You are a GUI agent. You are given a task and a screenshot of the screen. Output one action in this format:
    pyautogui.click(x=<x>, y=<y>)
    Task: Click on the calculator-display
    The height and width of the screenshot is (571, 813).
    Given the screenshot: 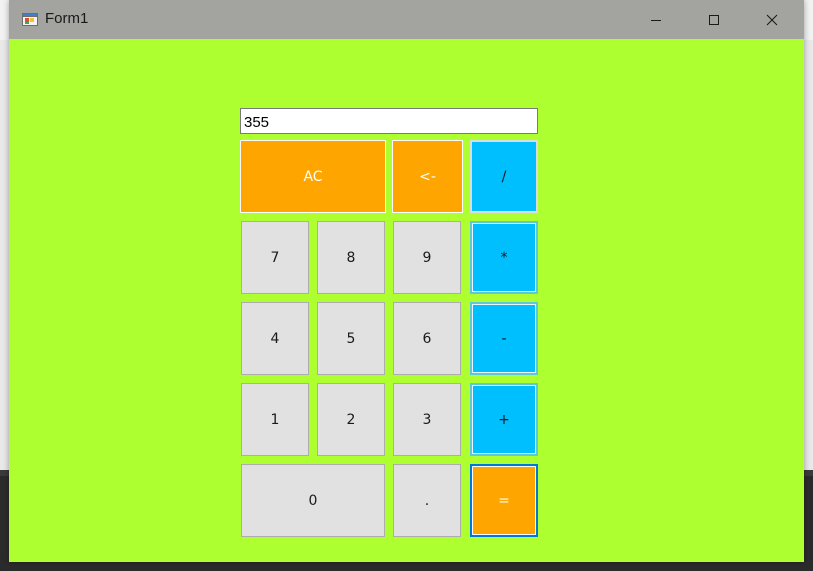 What is the action you would take?
    pyautogui.click(x=389, y=121)
    